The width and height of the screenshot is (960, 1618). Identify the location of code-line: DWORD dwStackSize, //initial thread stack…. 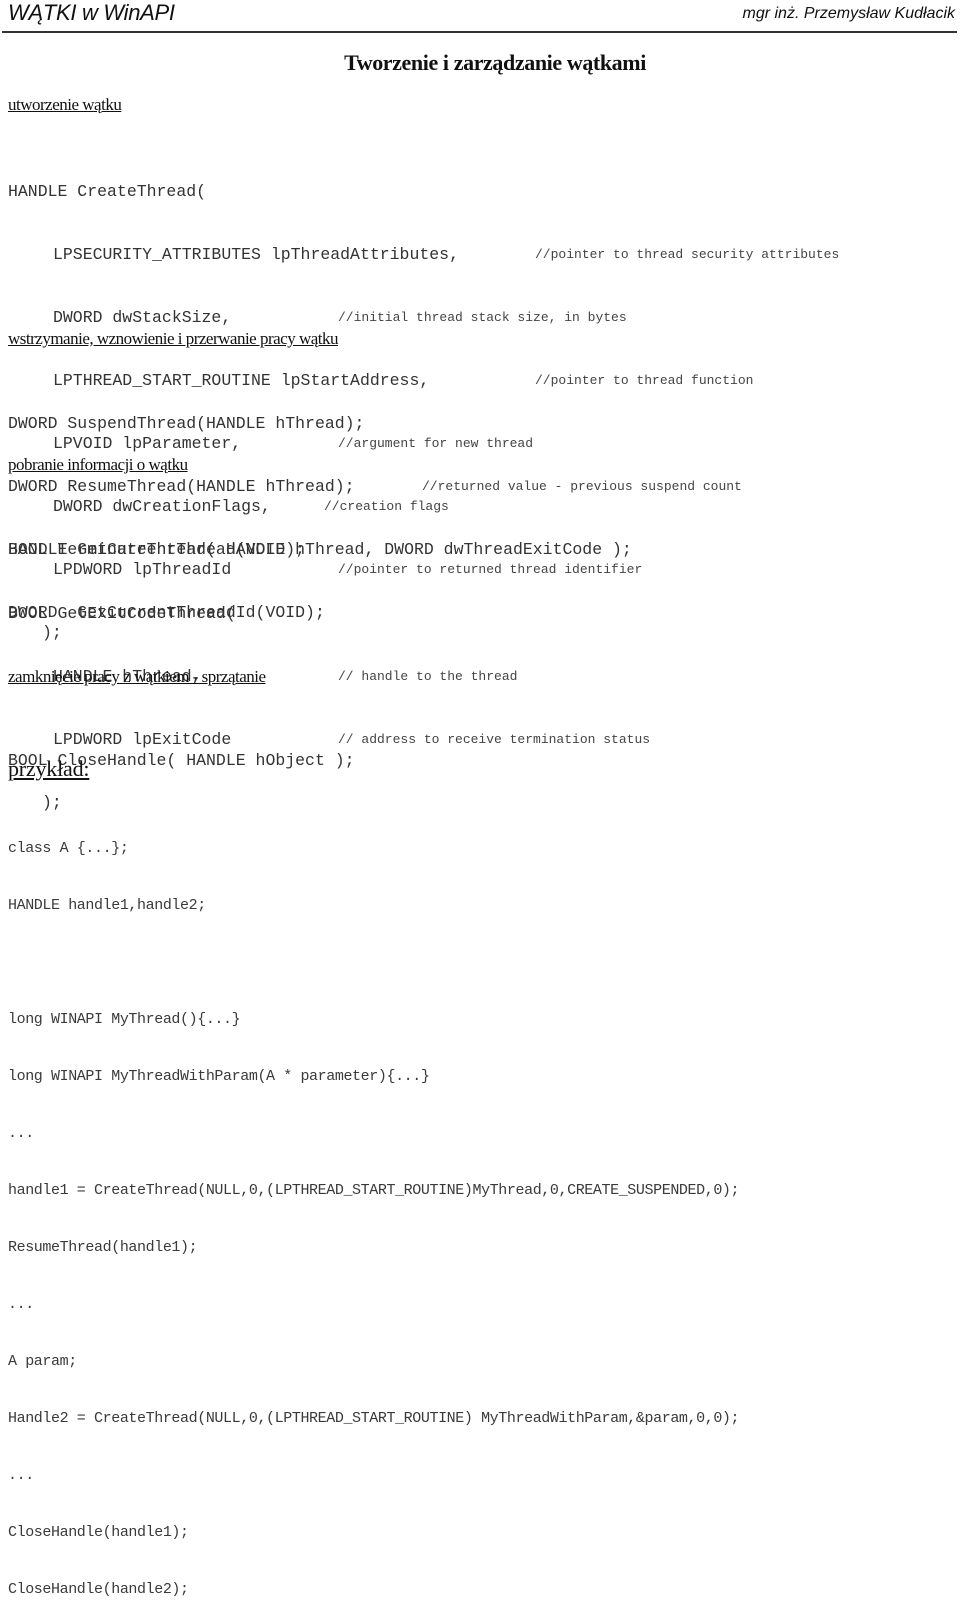
(317, 317).